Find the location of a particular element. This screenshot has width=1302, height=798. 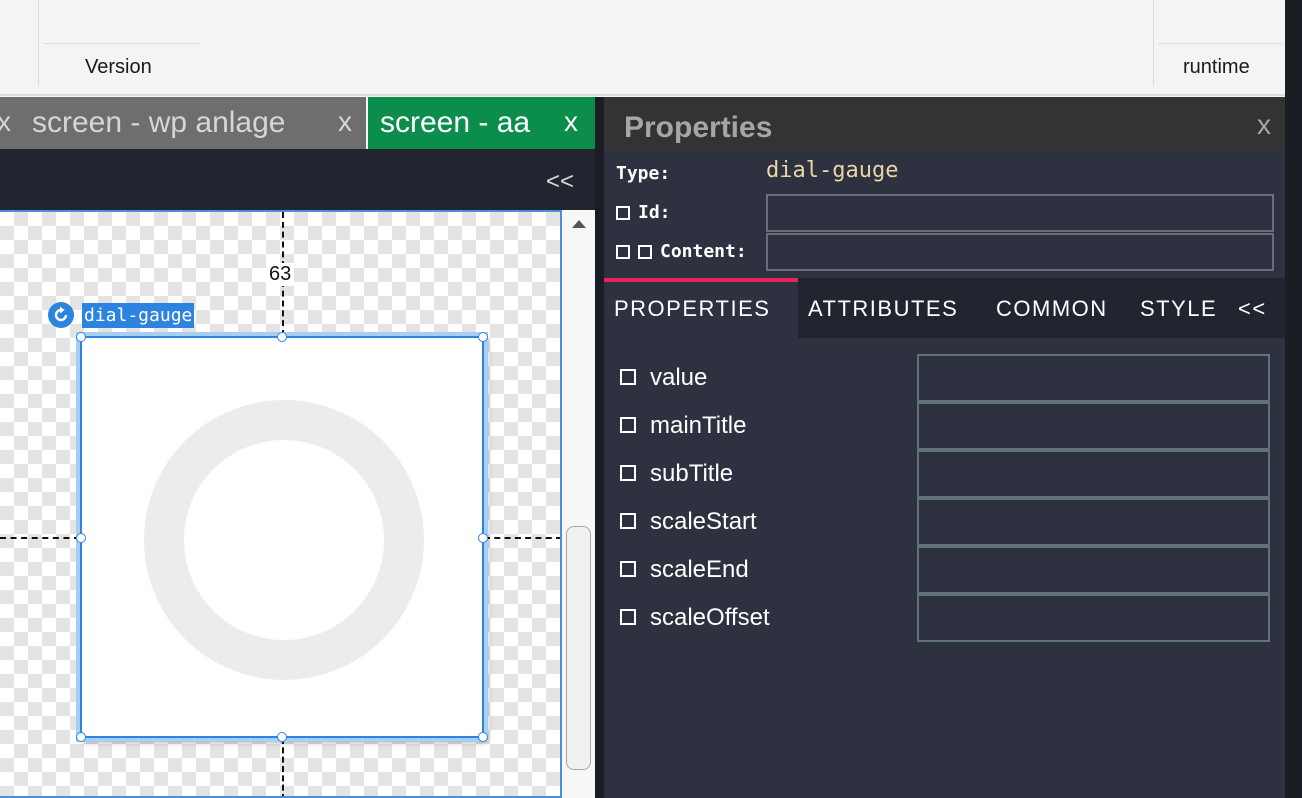

panel-splitter is located at coordinates (599, 447).